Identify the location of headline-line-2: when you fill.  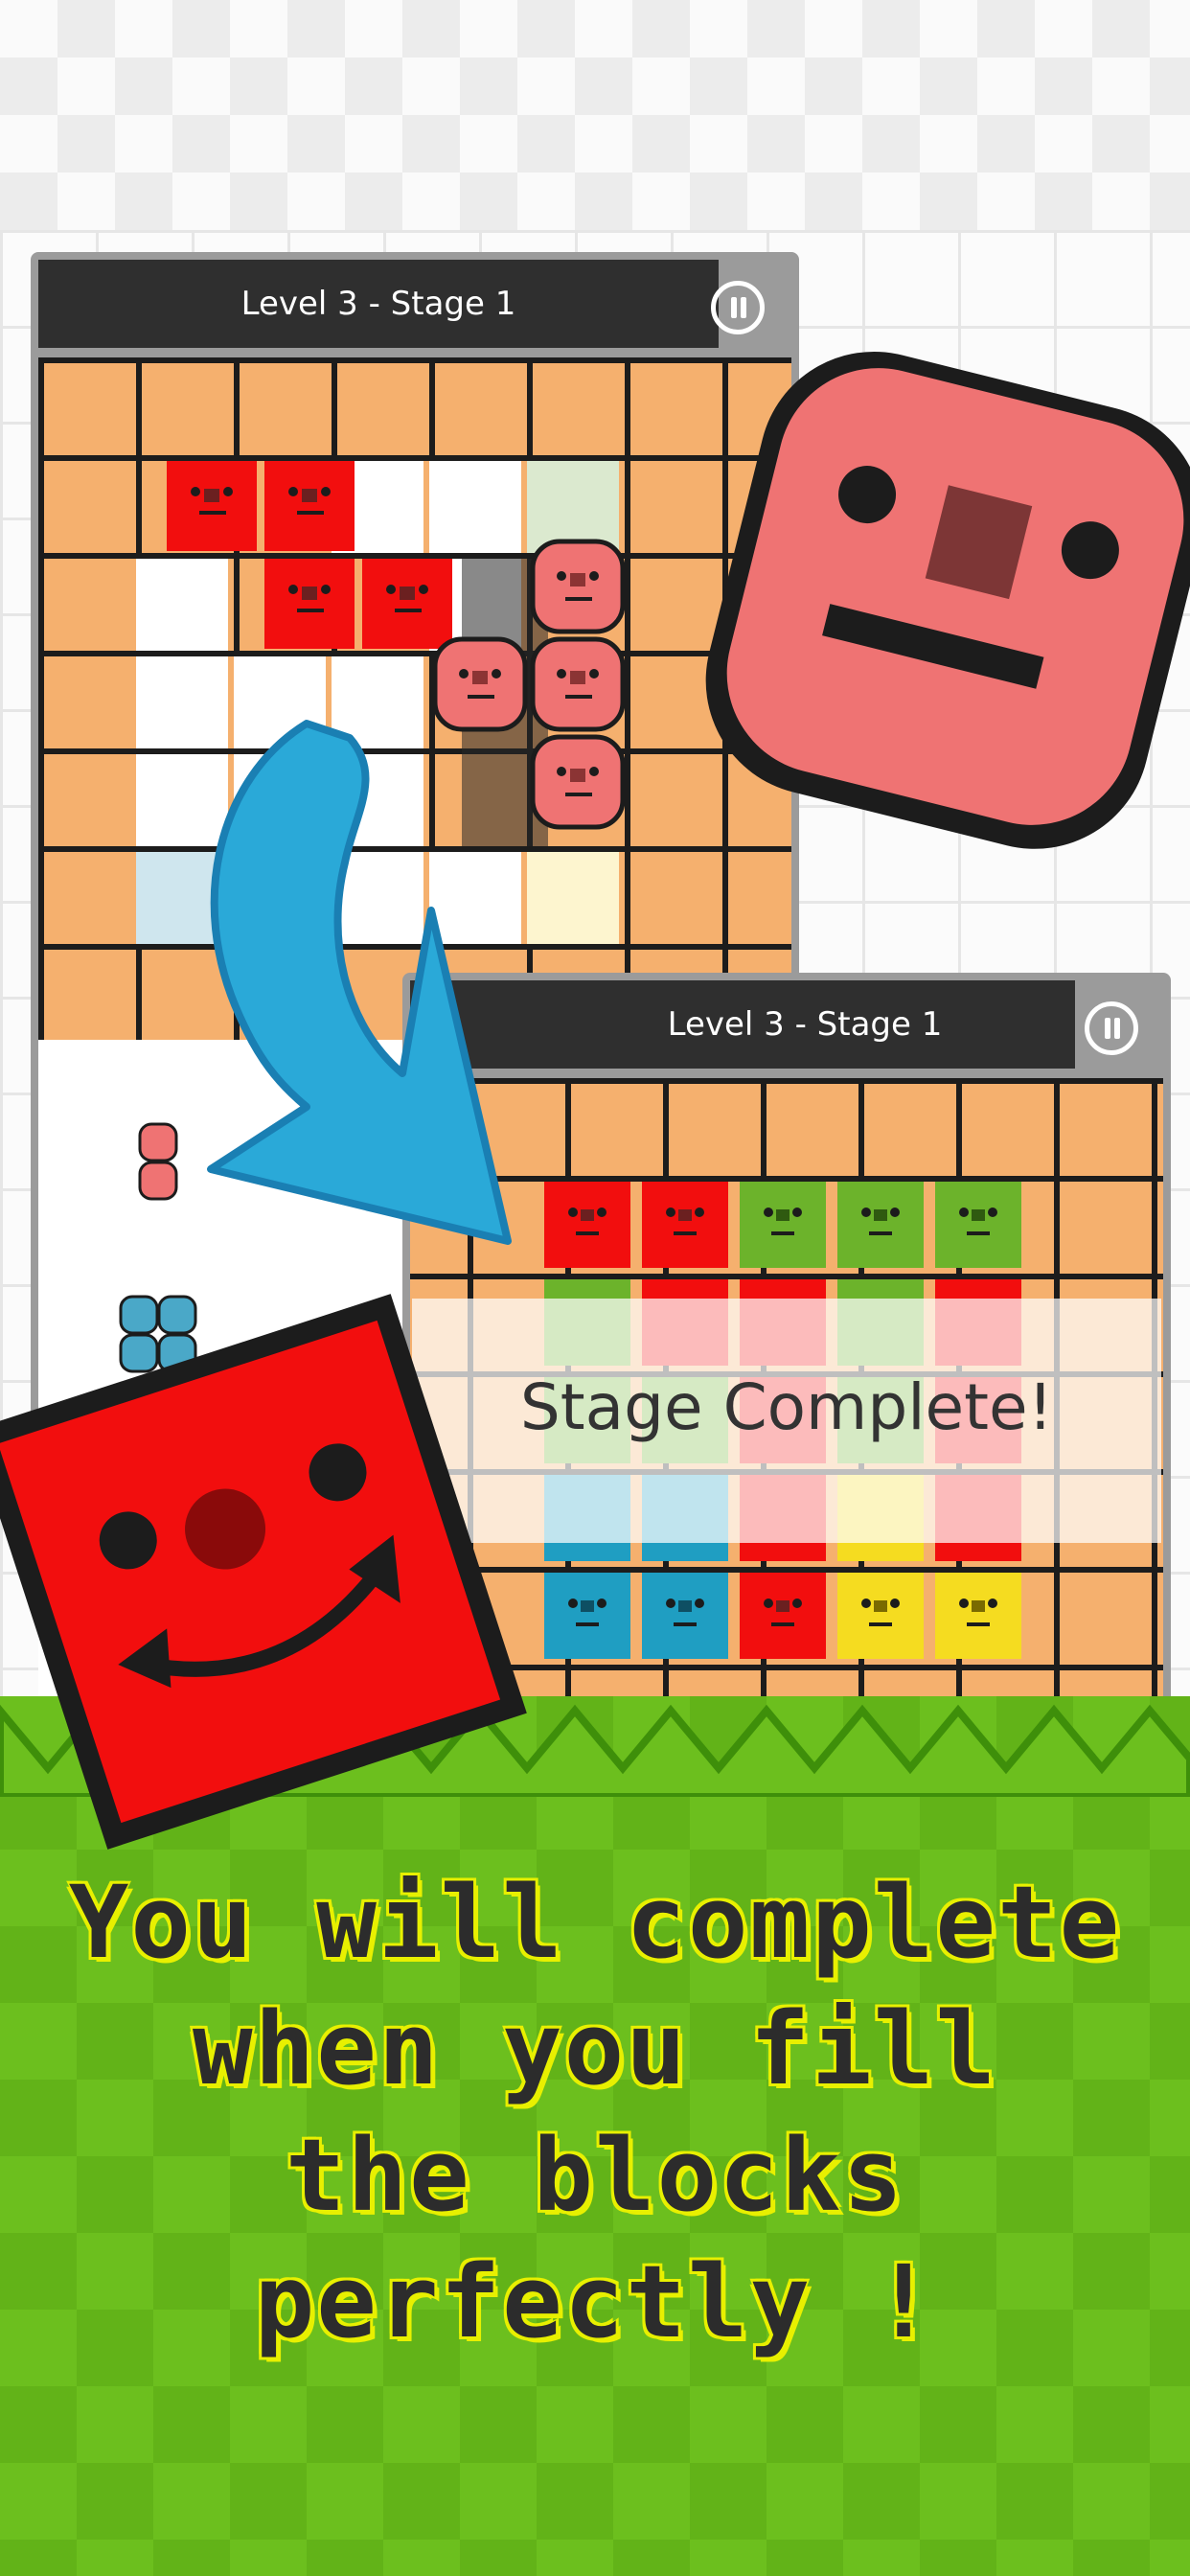
(595, 2048).